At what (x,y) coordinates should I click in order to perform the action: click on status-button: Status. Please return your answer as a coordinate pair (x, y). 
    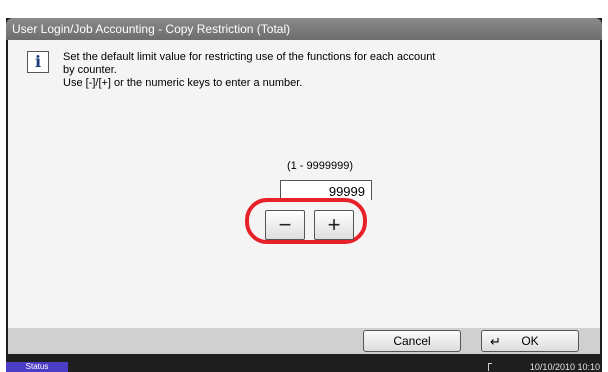
    Looking at the image, I should click on (37, 367).